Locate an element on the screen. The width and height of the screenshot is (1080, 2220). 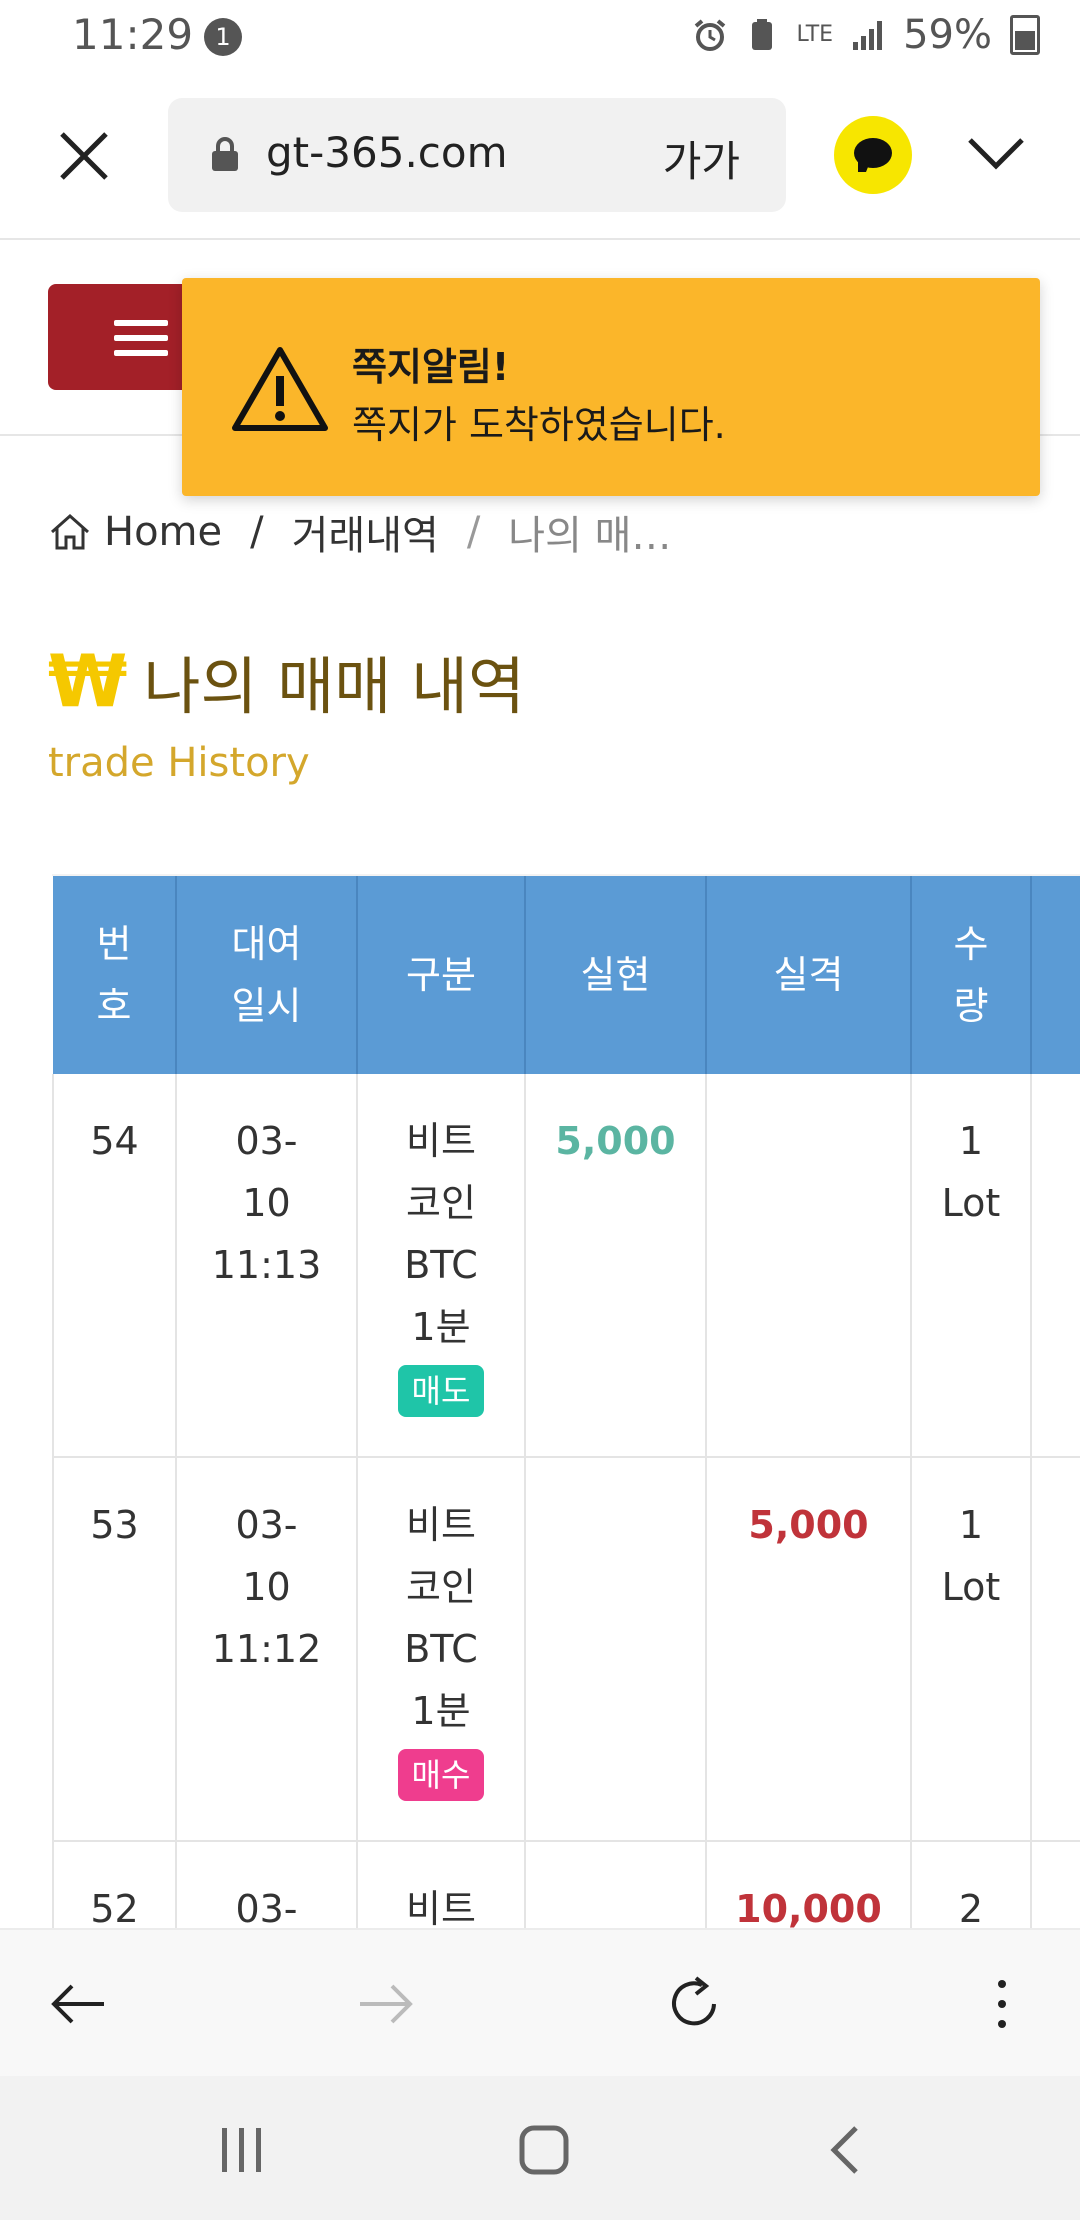
page-title: ₩ 나의 매매 내역 is located at coordinates (286, 681).